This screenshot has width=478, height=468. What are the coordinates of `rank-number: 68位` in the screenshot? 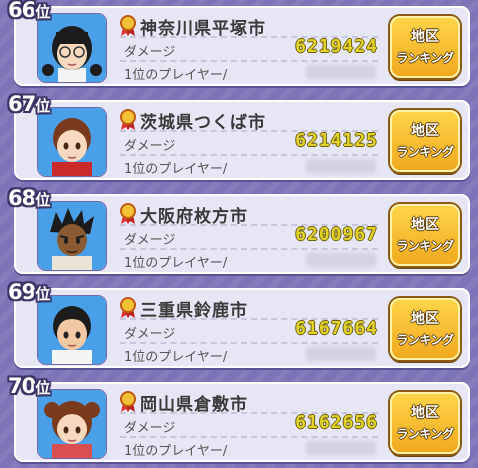 It's located at (29, 198).